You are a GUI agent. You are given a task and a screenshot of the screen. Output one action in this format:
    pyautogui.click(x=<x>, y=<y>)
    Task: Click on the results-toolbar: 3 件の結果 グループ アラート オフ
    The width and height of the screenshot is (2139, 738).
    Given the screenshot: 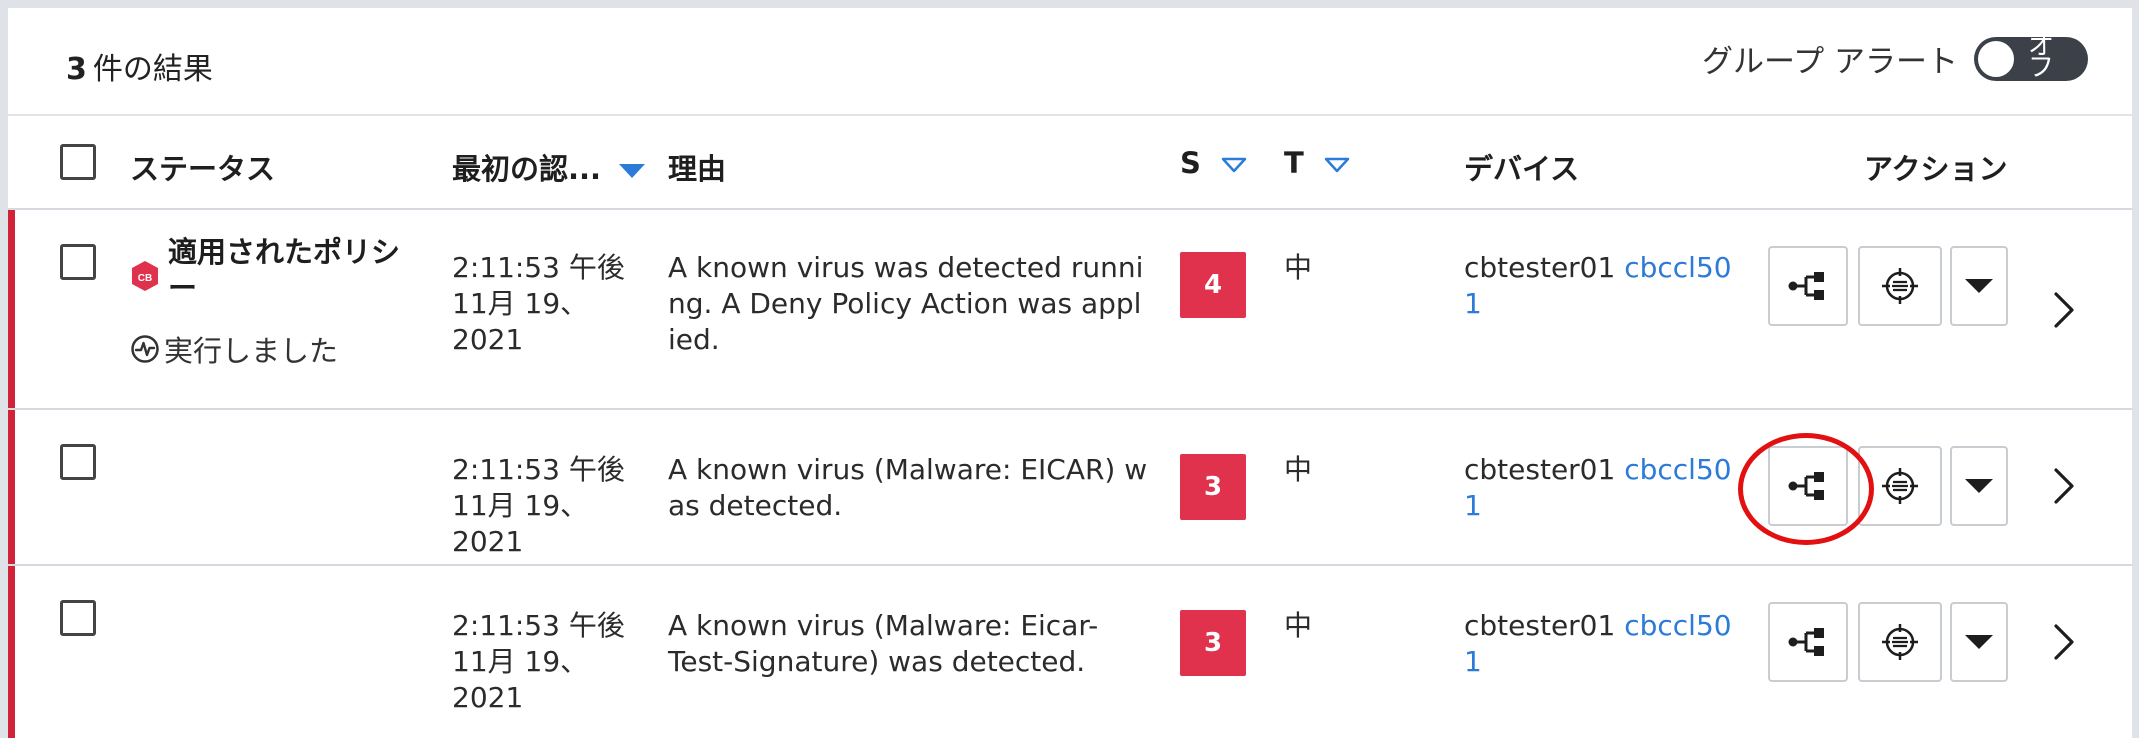 What is the action you would take?
    pyautogui.click(x=1070, y=62)
    